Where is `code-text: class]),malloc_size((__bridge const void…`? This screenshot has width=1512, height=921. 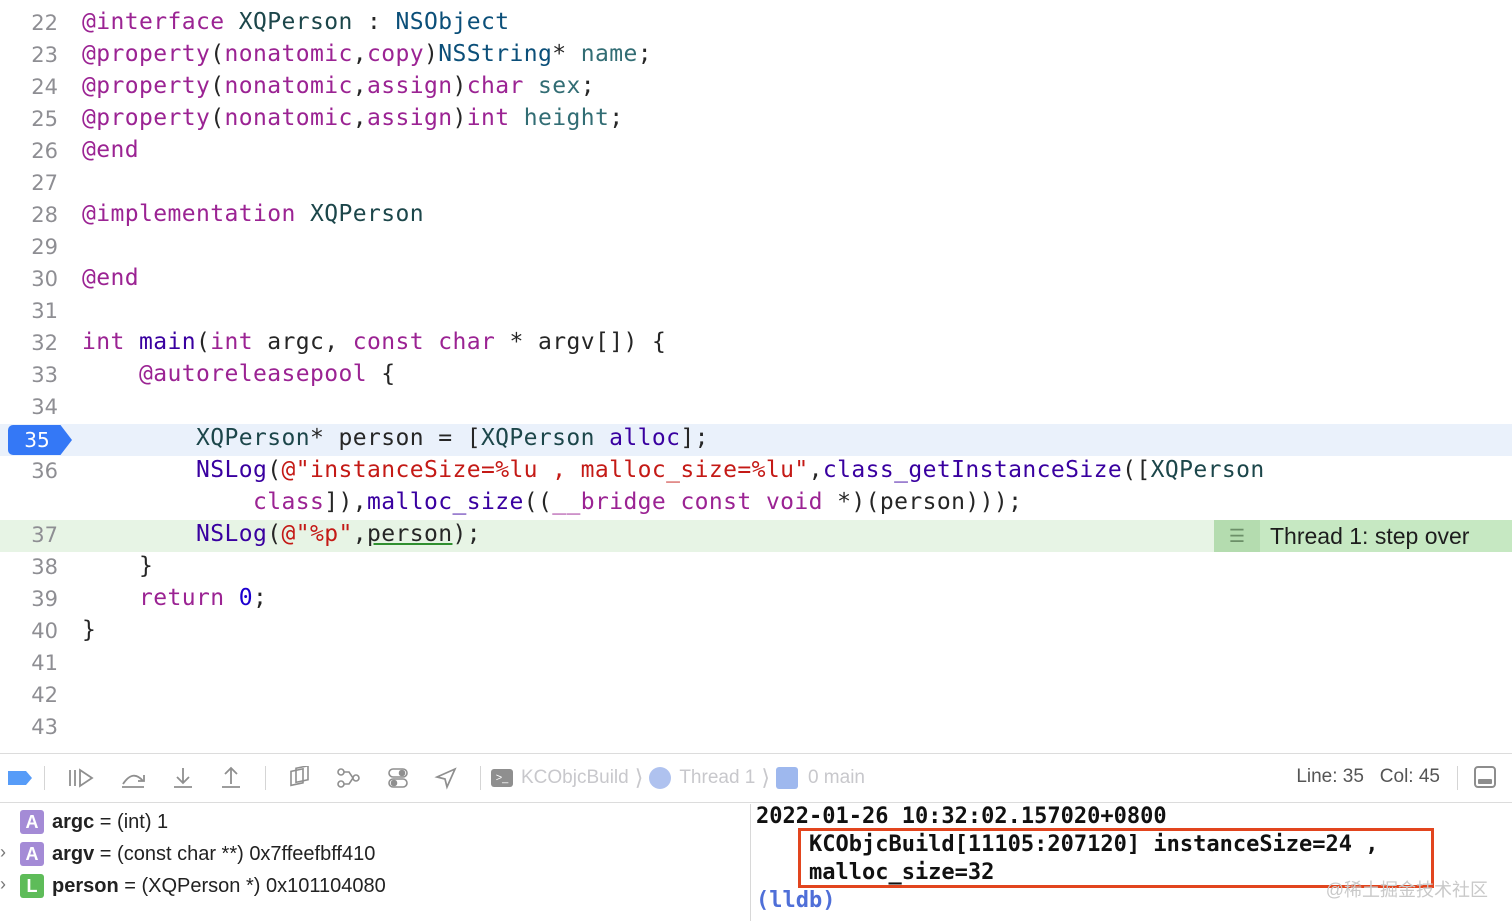
code-text: class]),malloc_size((__bridge const void… is located at coordinates (637, 502).